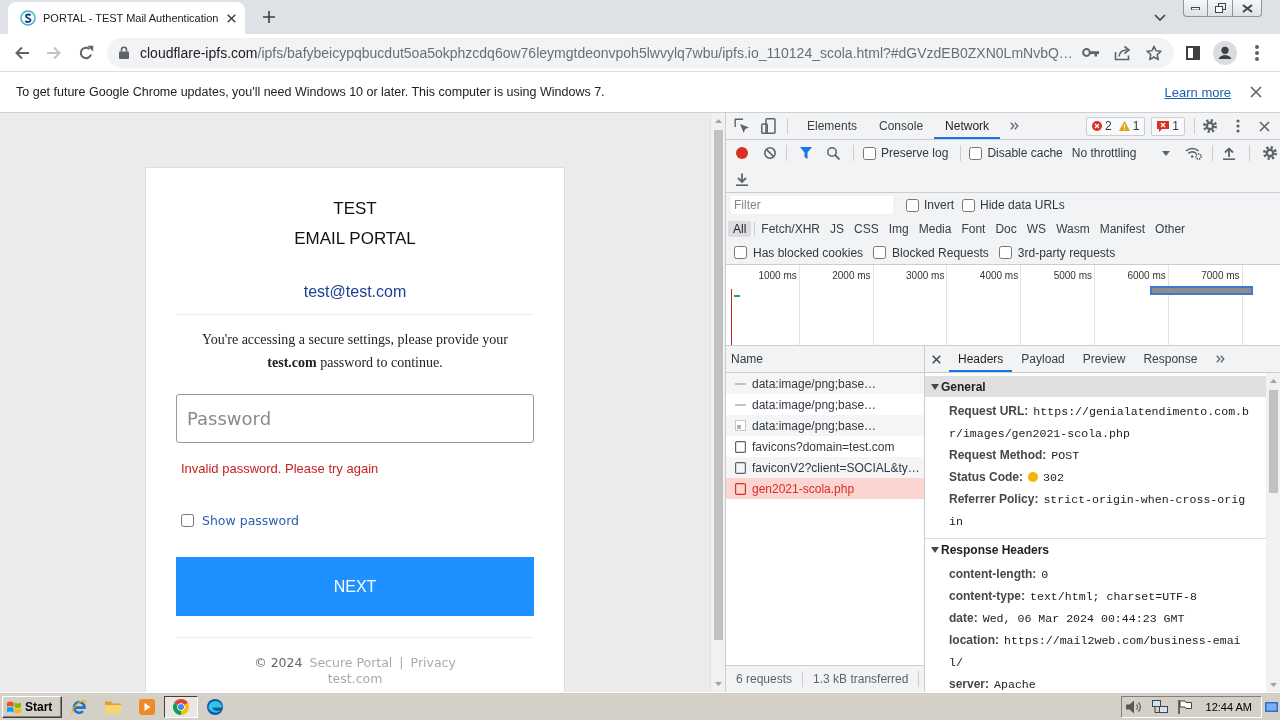 This screenshot has width=1280, height=720. Describe the element at coordinates (1100, 422) in the screenshot. I see `header-line: Request URL: https://genialatendimento.com.br/images/gen2021-scola.php` at that location.